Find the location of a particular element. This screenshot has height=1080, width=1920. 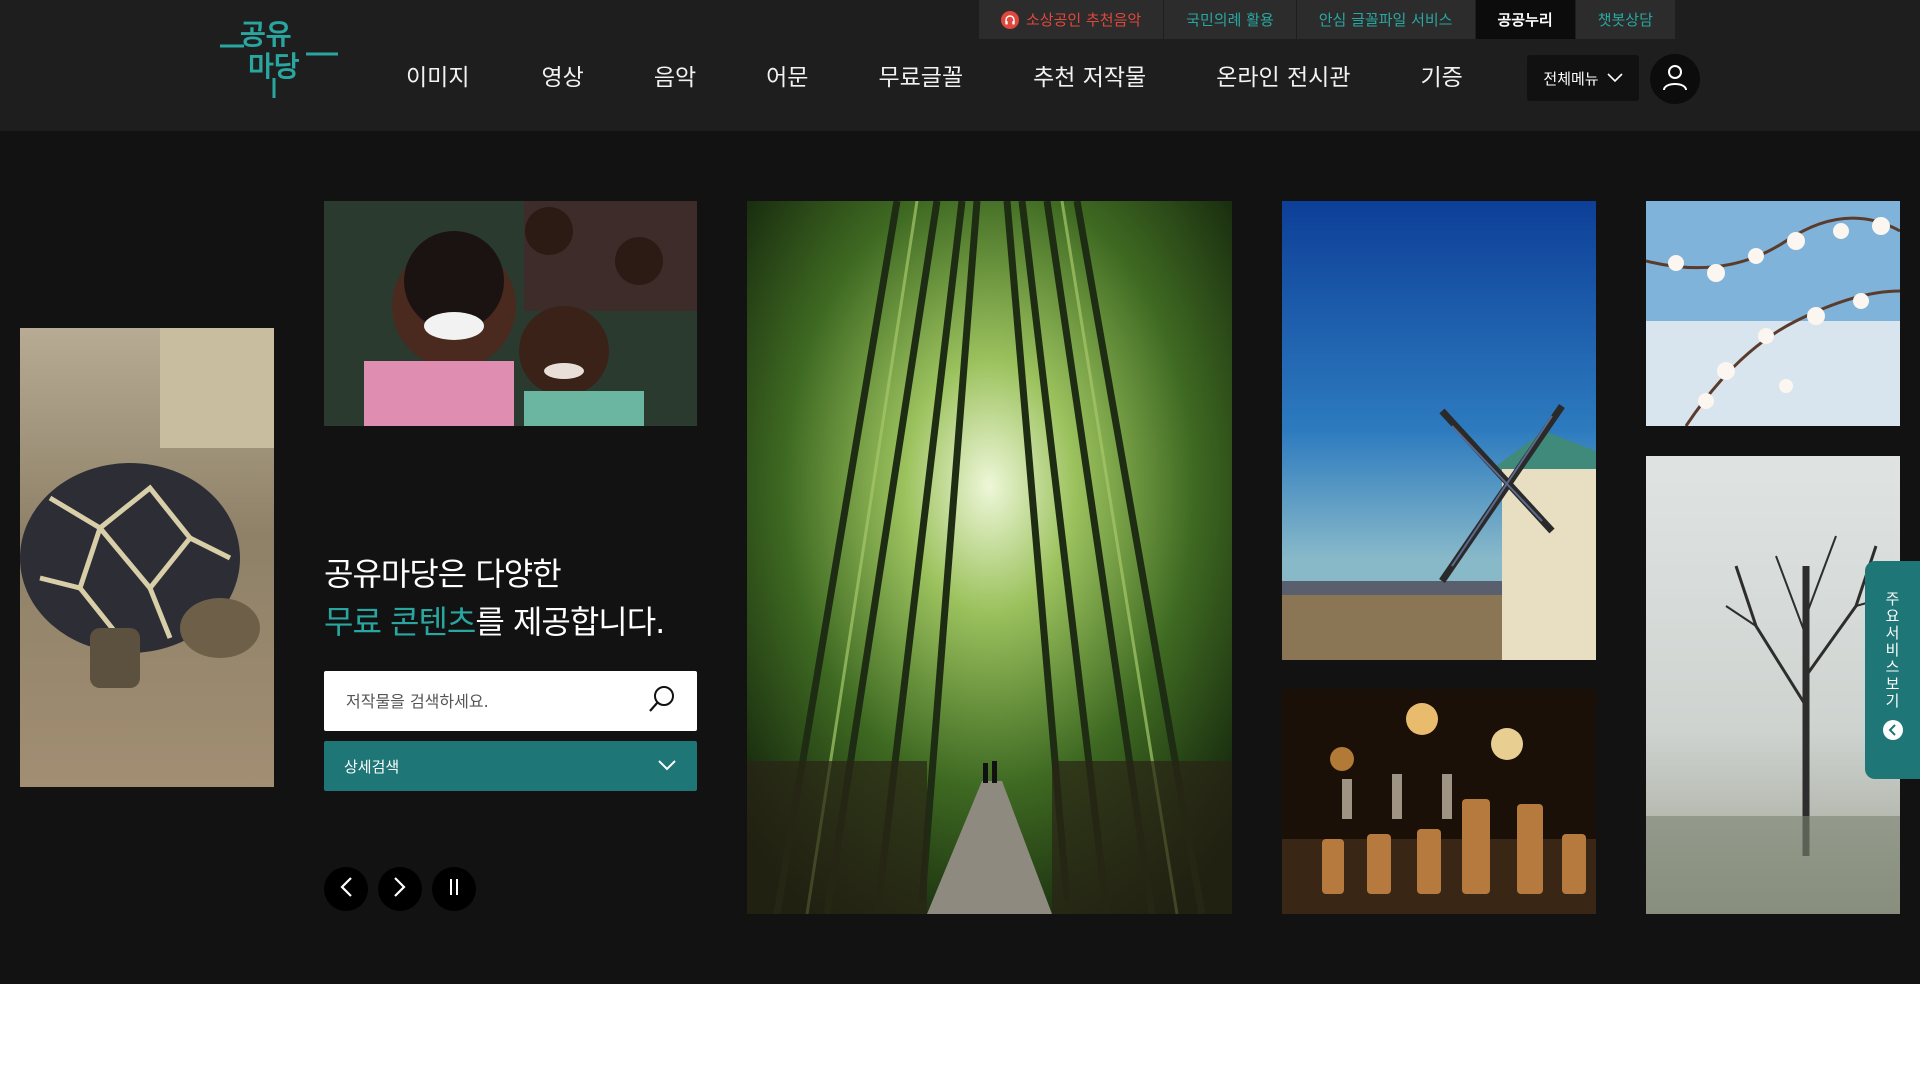

user-button is located at coordinates (1675, 79).